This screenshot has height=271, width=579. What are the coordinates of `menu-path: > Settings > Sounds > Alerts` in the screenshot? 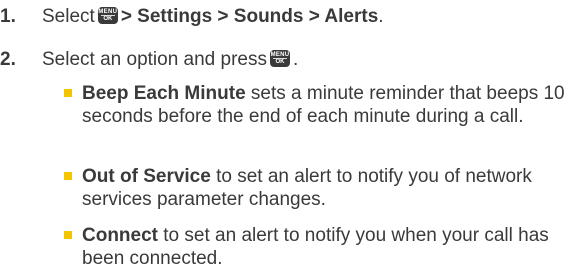 It's located at (249, 16).